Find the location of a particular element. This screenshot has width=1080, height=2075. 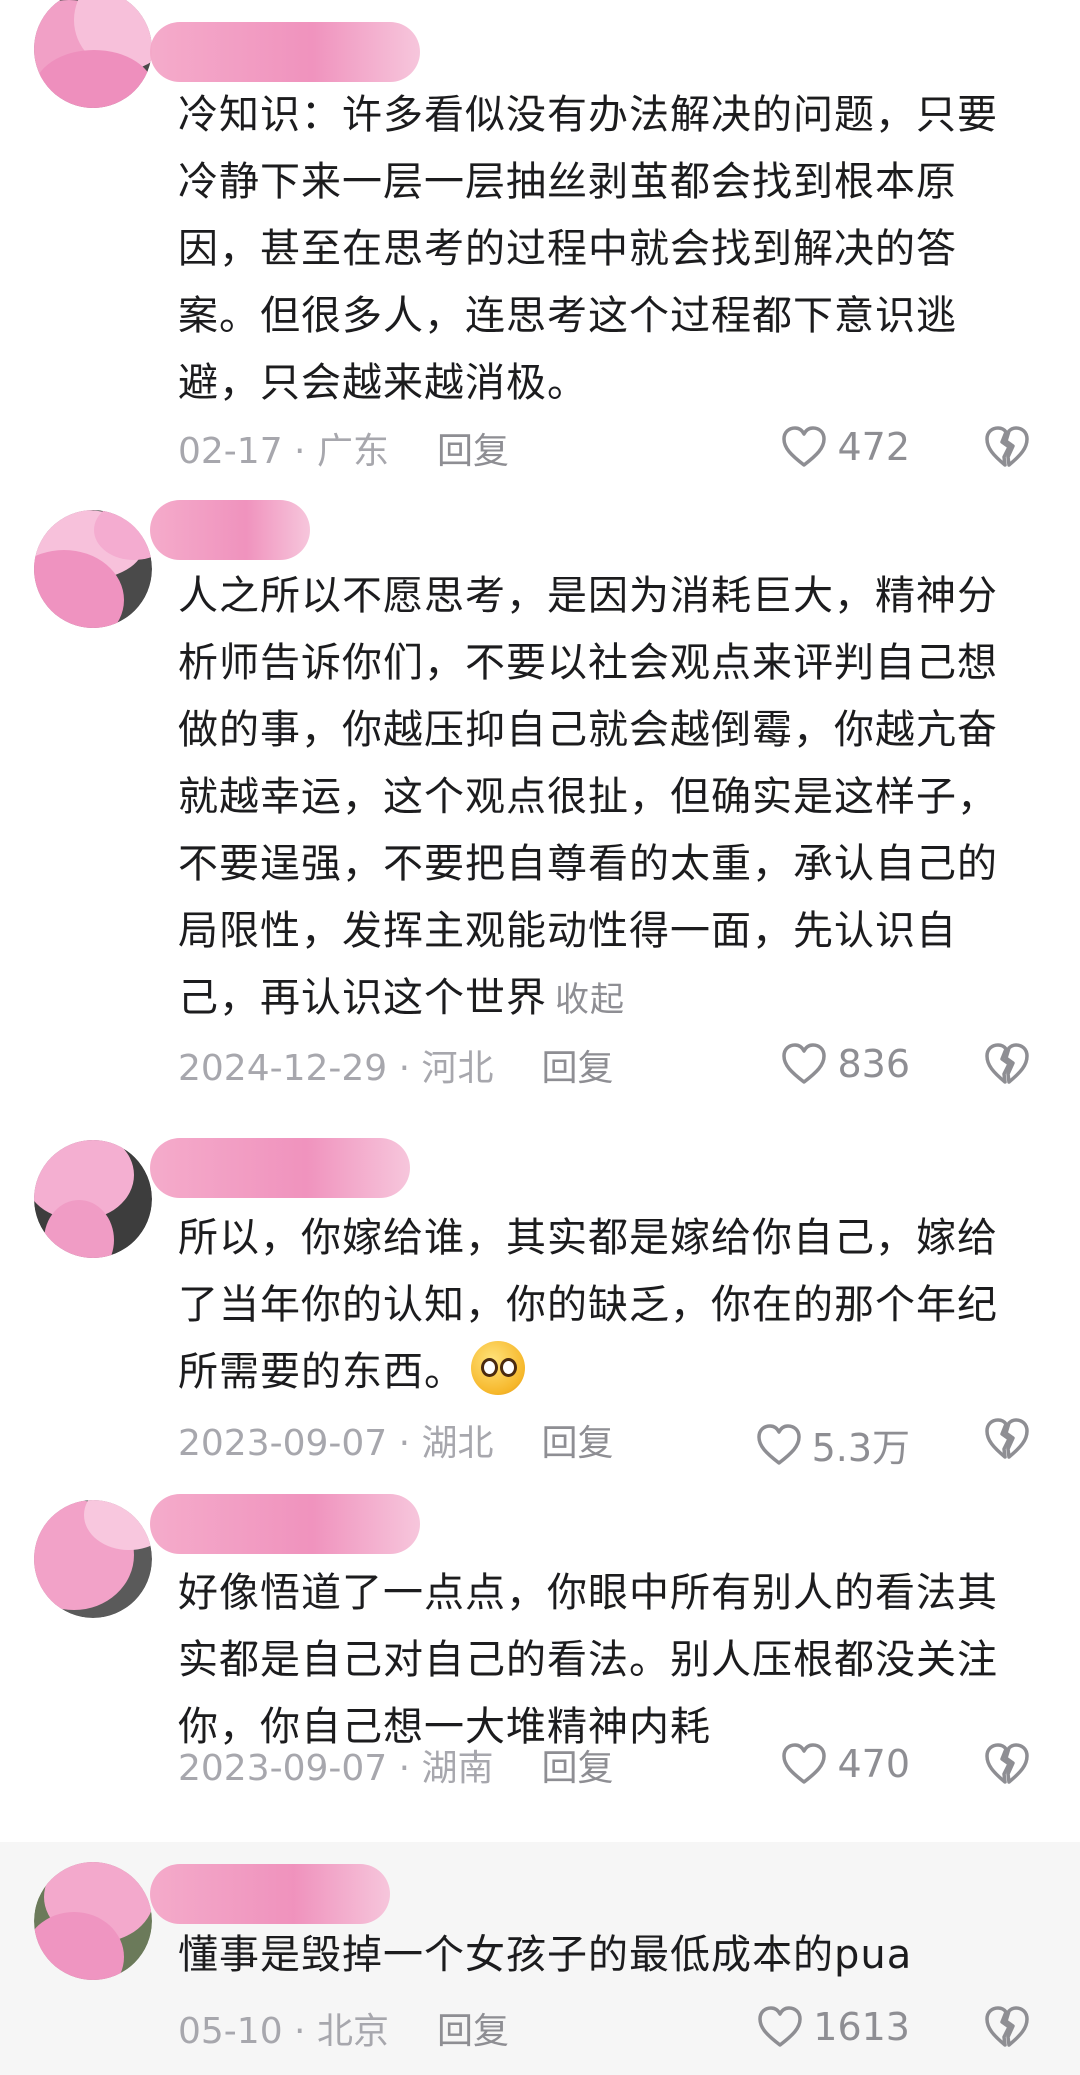

like-count: 1613 is located at coordinates (861, 2027).